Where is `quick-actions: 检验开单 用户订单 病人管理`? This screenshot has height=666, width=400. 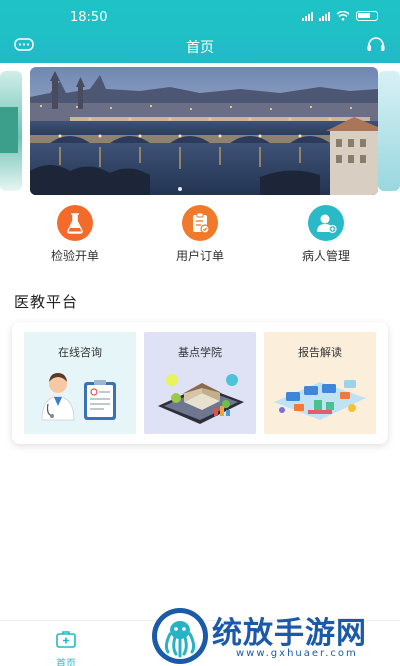
quick-actions: 检验开单 用户订单 病人管理 is located at coordinates (200, 240).